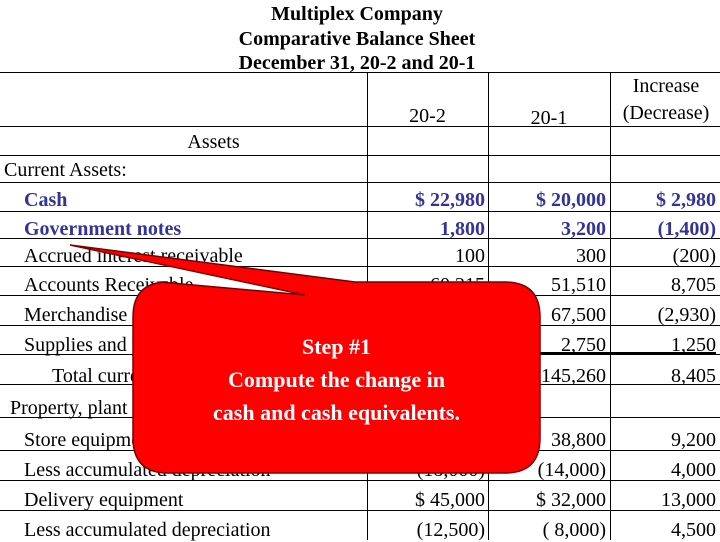  I want to click on callout-line2: Compute the change in, so click(336, 379).